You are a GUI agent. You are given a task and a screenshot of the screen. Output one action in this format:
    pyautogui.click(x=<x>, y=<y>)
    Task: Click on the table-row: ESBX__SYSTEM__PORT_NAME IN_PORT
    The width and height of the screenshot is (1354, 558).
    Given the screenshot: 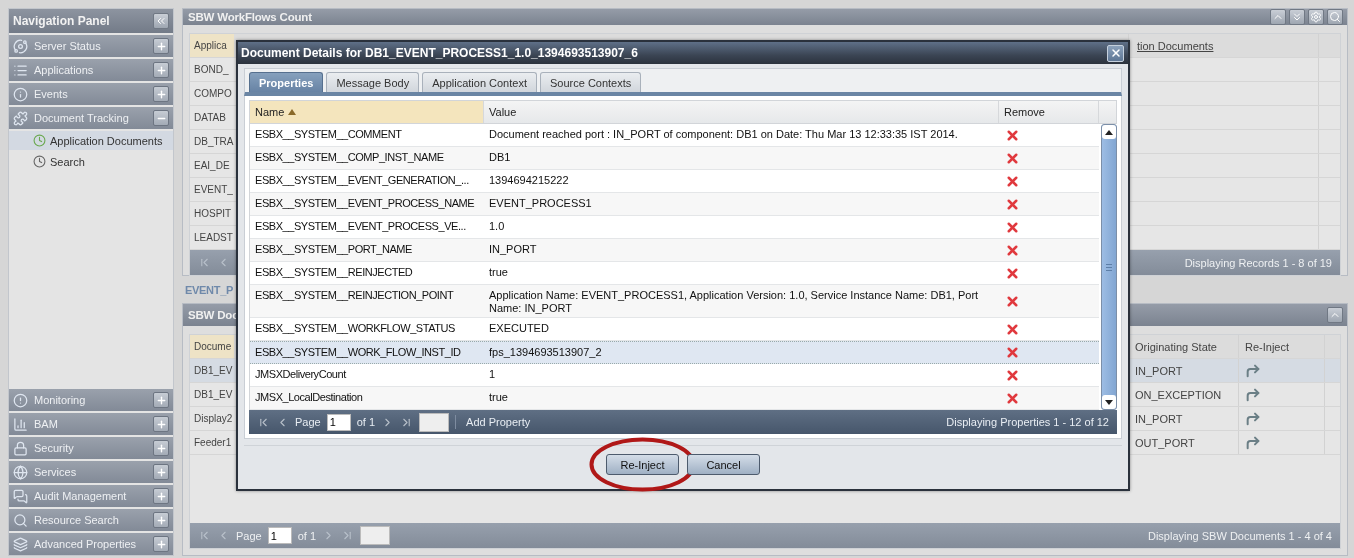 What is the action you would take?
    pyautogui.click(x=674, y=250)
    